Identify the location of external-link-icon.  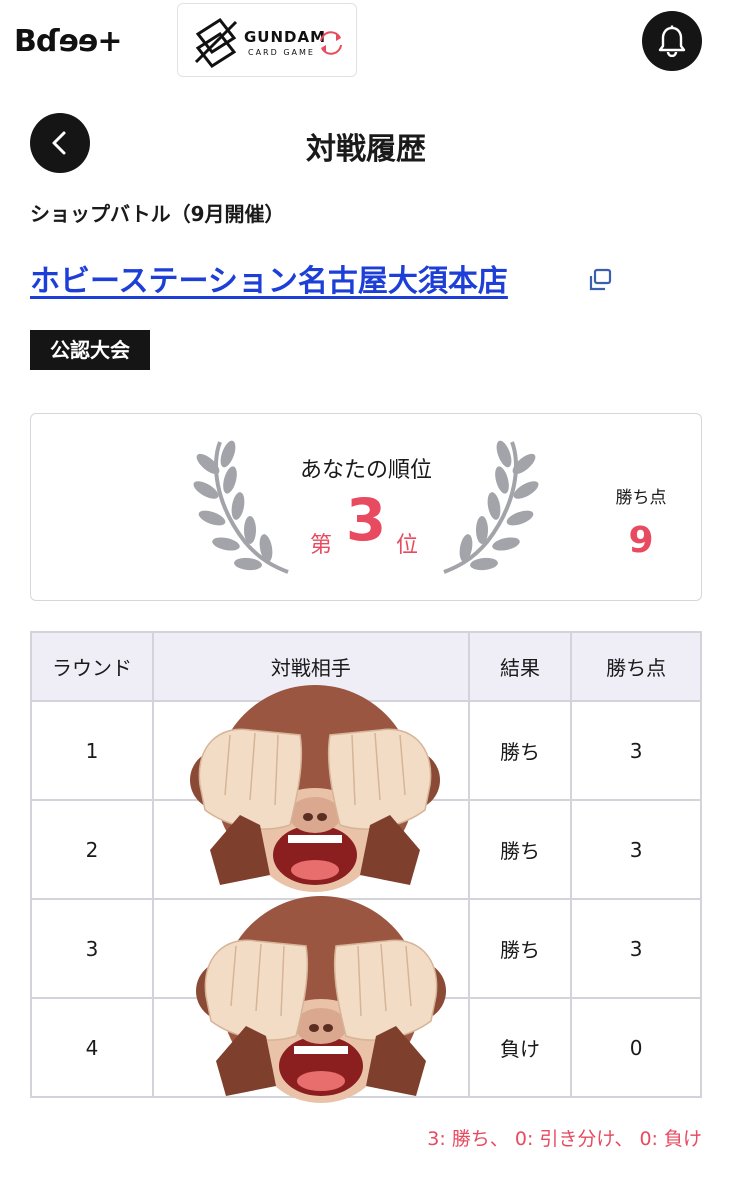
(600, 280).